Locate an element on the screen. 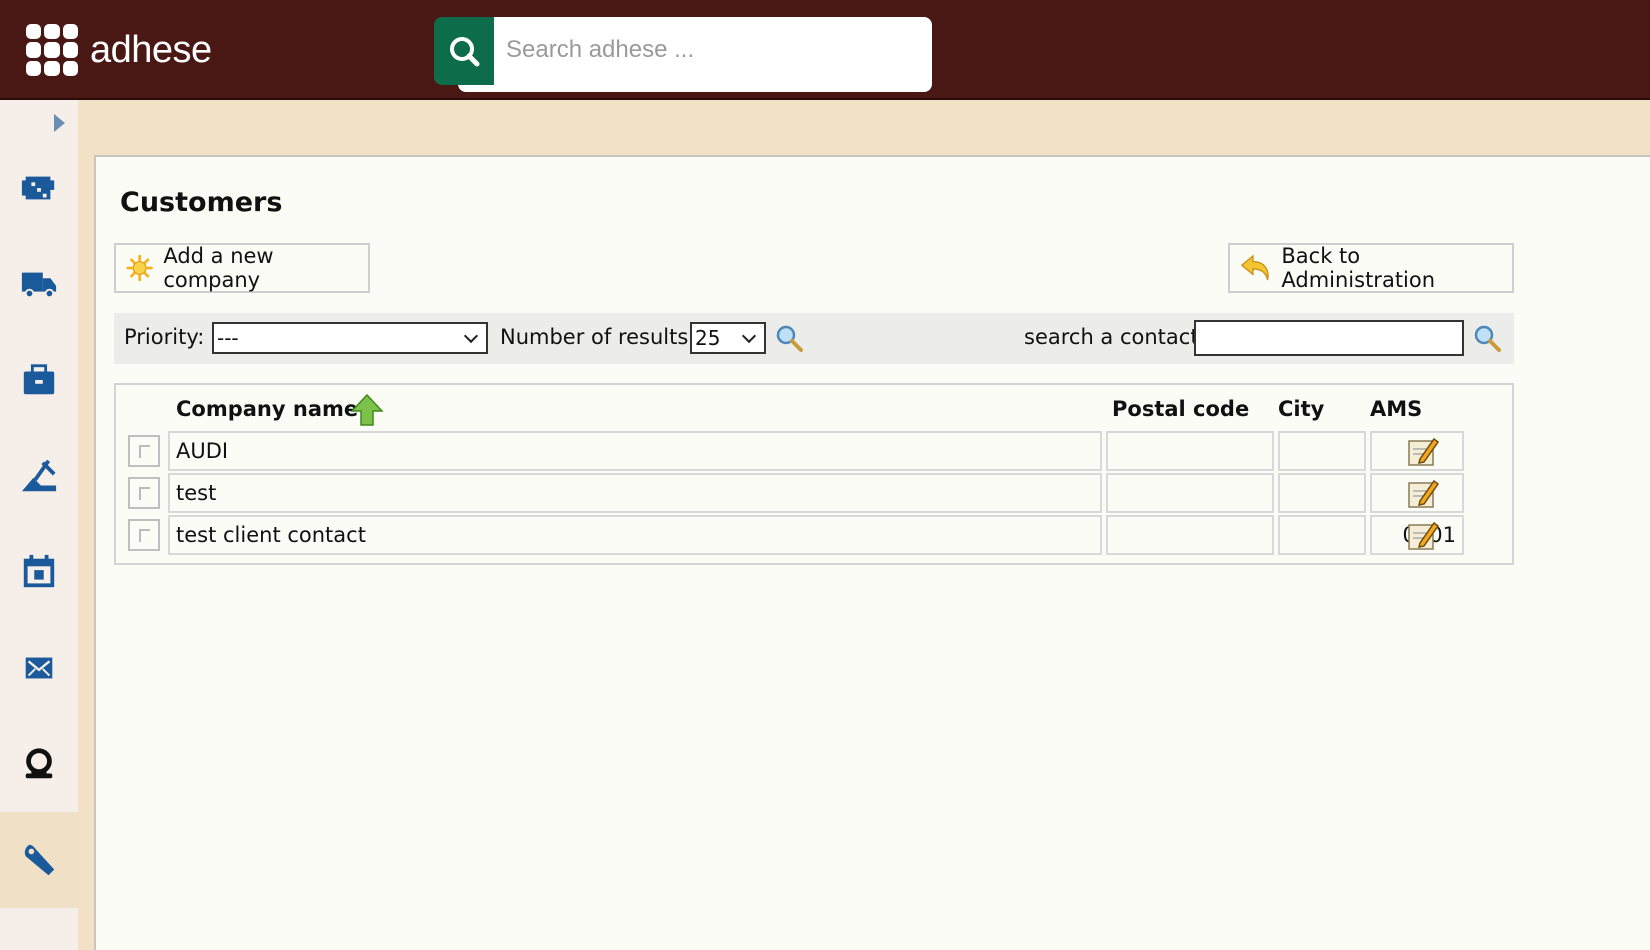 The height and width of the screenshot is (950, 1650). adhese-logo: adhese is located at coordinates (119, 50).